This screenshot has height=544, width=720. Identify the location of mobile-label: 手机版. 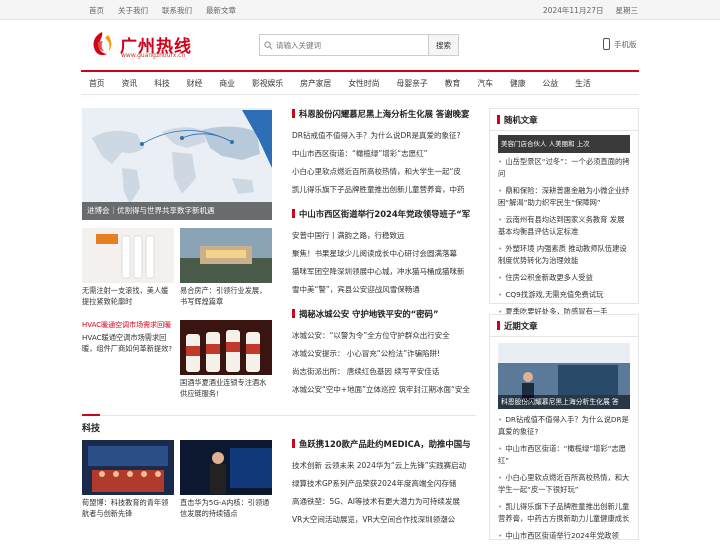
(625, 44).